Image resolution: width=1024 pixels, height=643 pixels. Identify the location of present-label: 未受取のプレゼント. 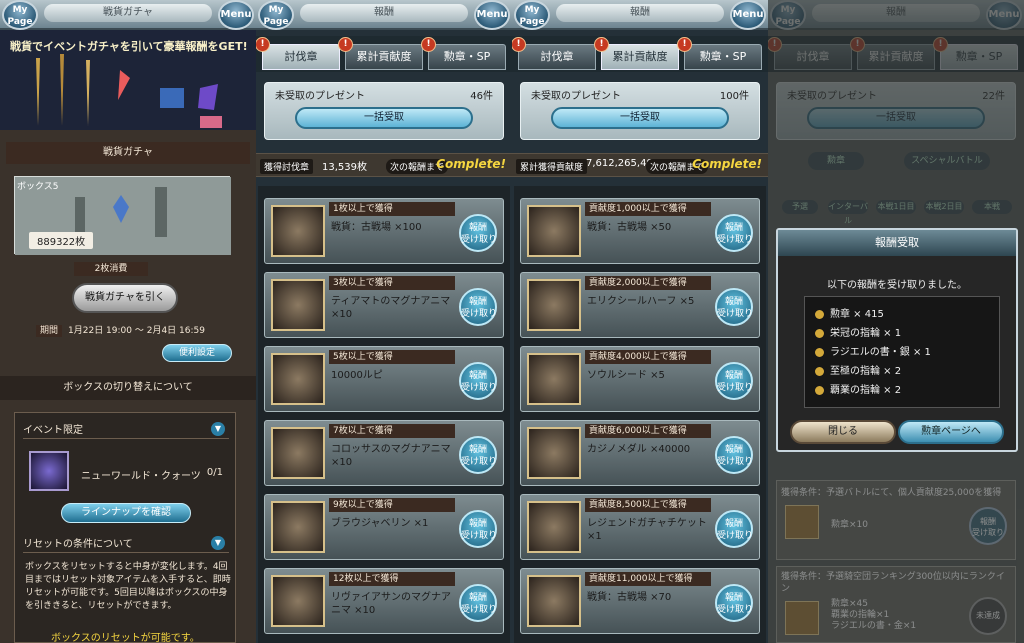
(576, 96).